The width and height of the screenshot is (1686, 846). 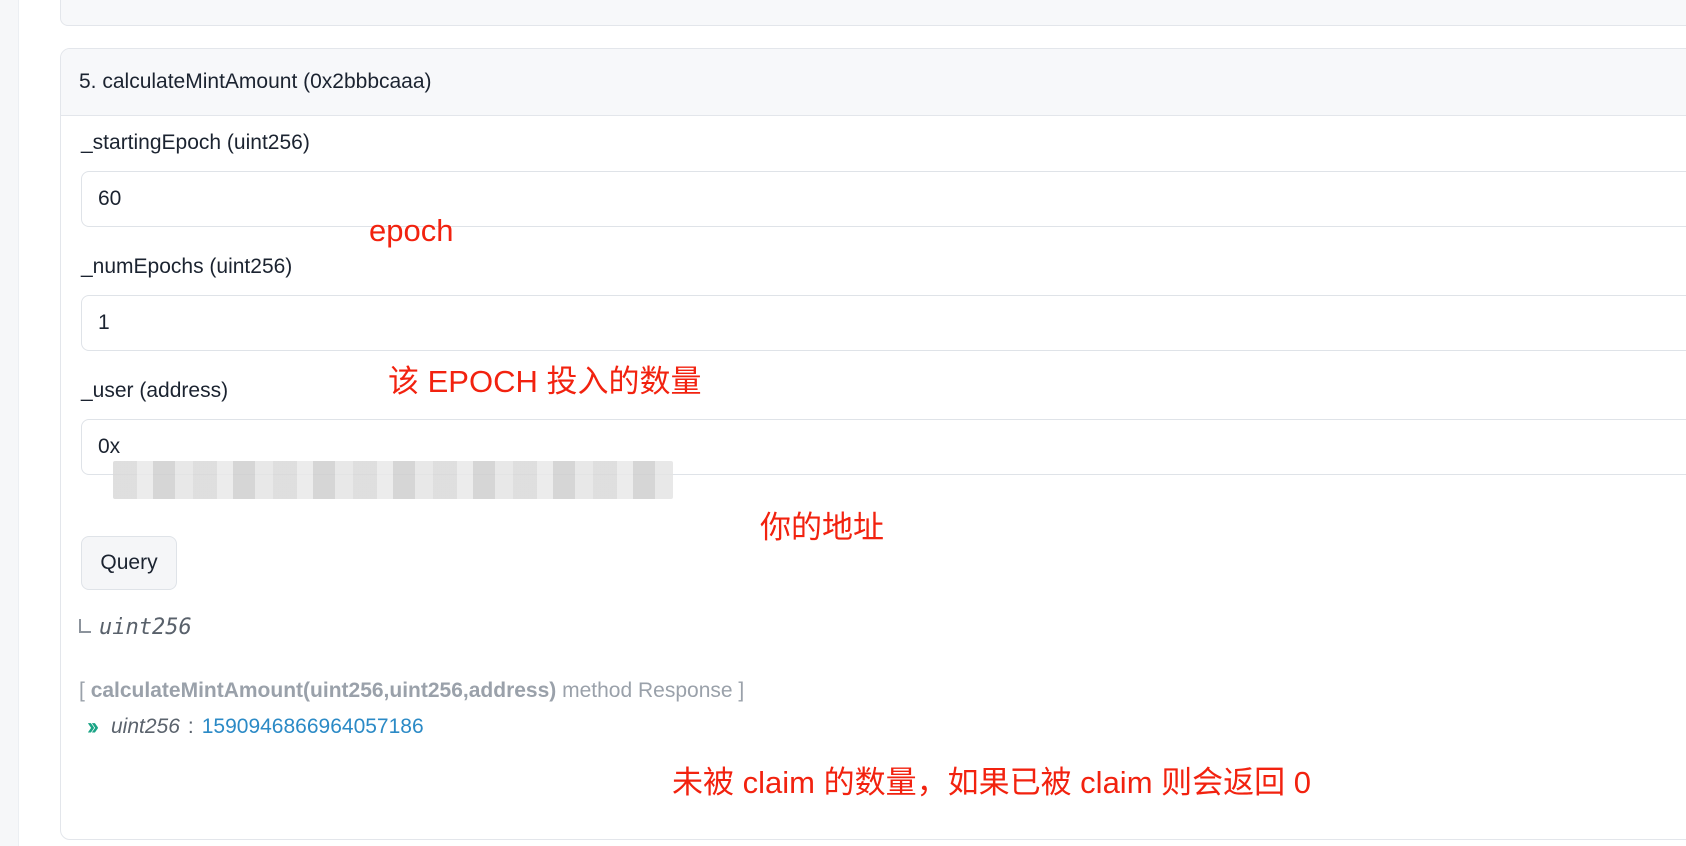 I want to click on response-suffix: method Response ], so click(x=653, y=690).